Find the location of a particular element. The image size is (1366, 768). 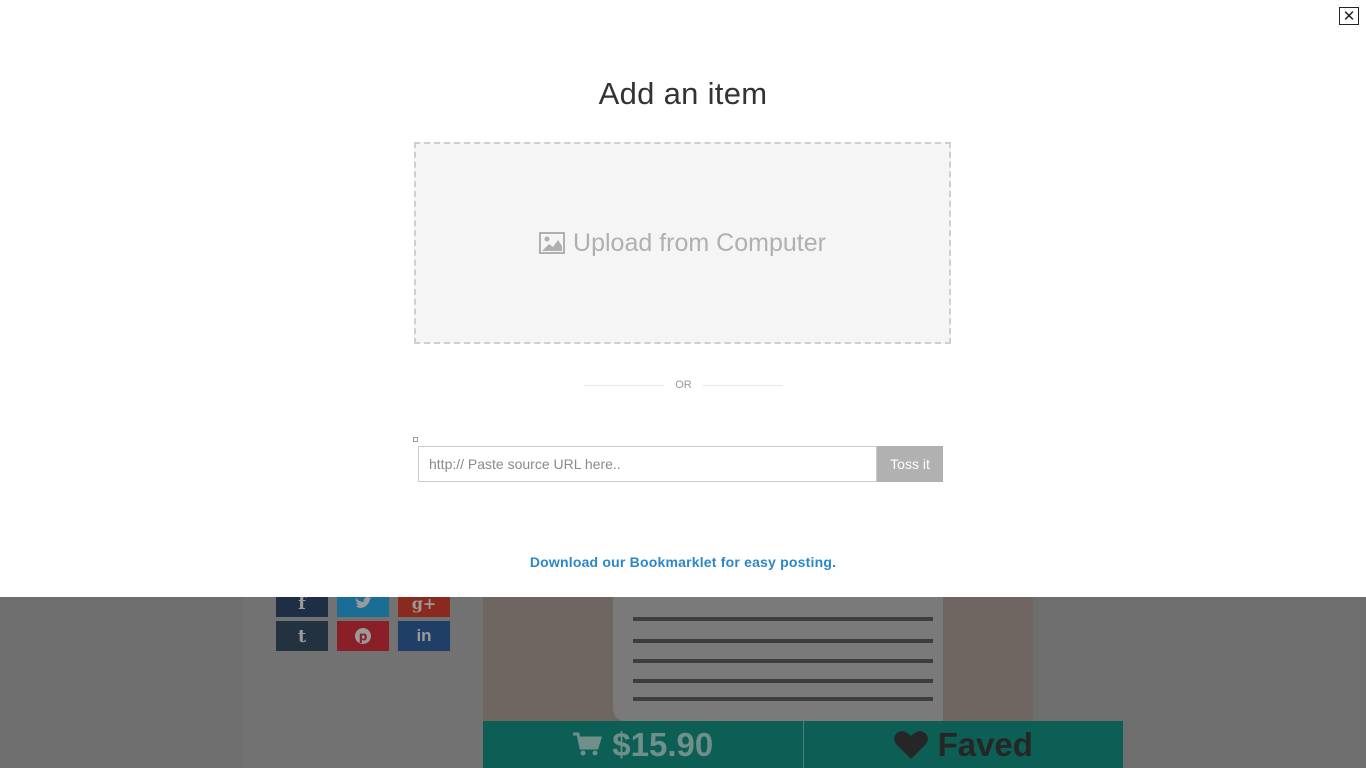

tumblr-icon: t is located at coordinates (302, 636).